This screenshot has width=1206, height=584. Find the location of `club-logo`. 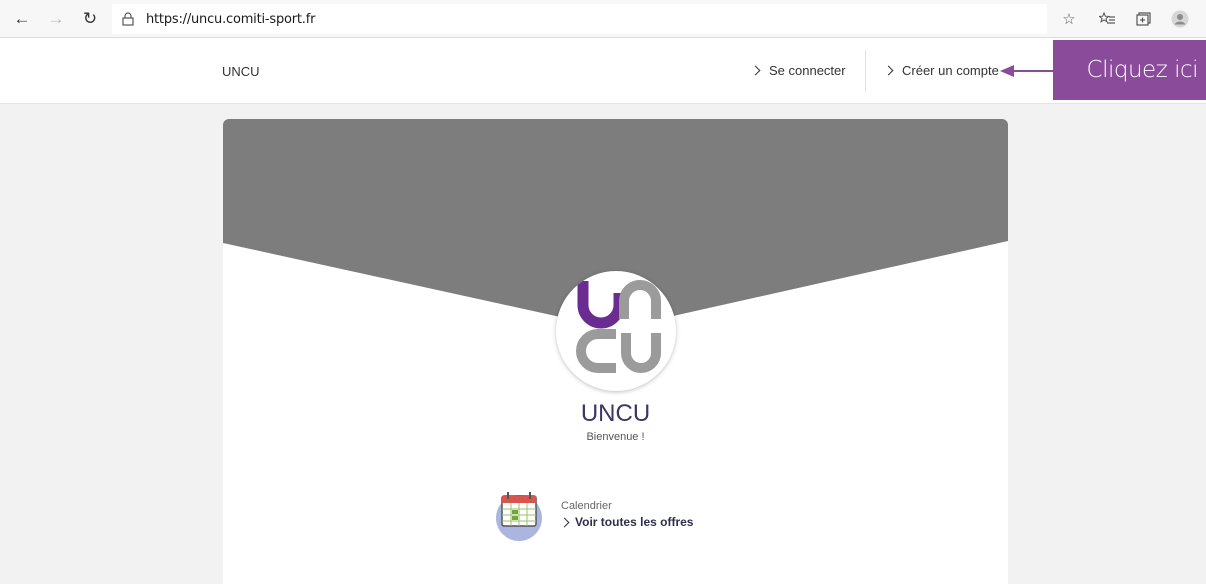

club-logo is located at coordinates (616, 331).